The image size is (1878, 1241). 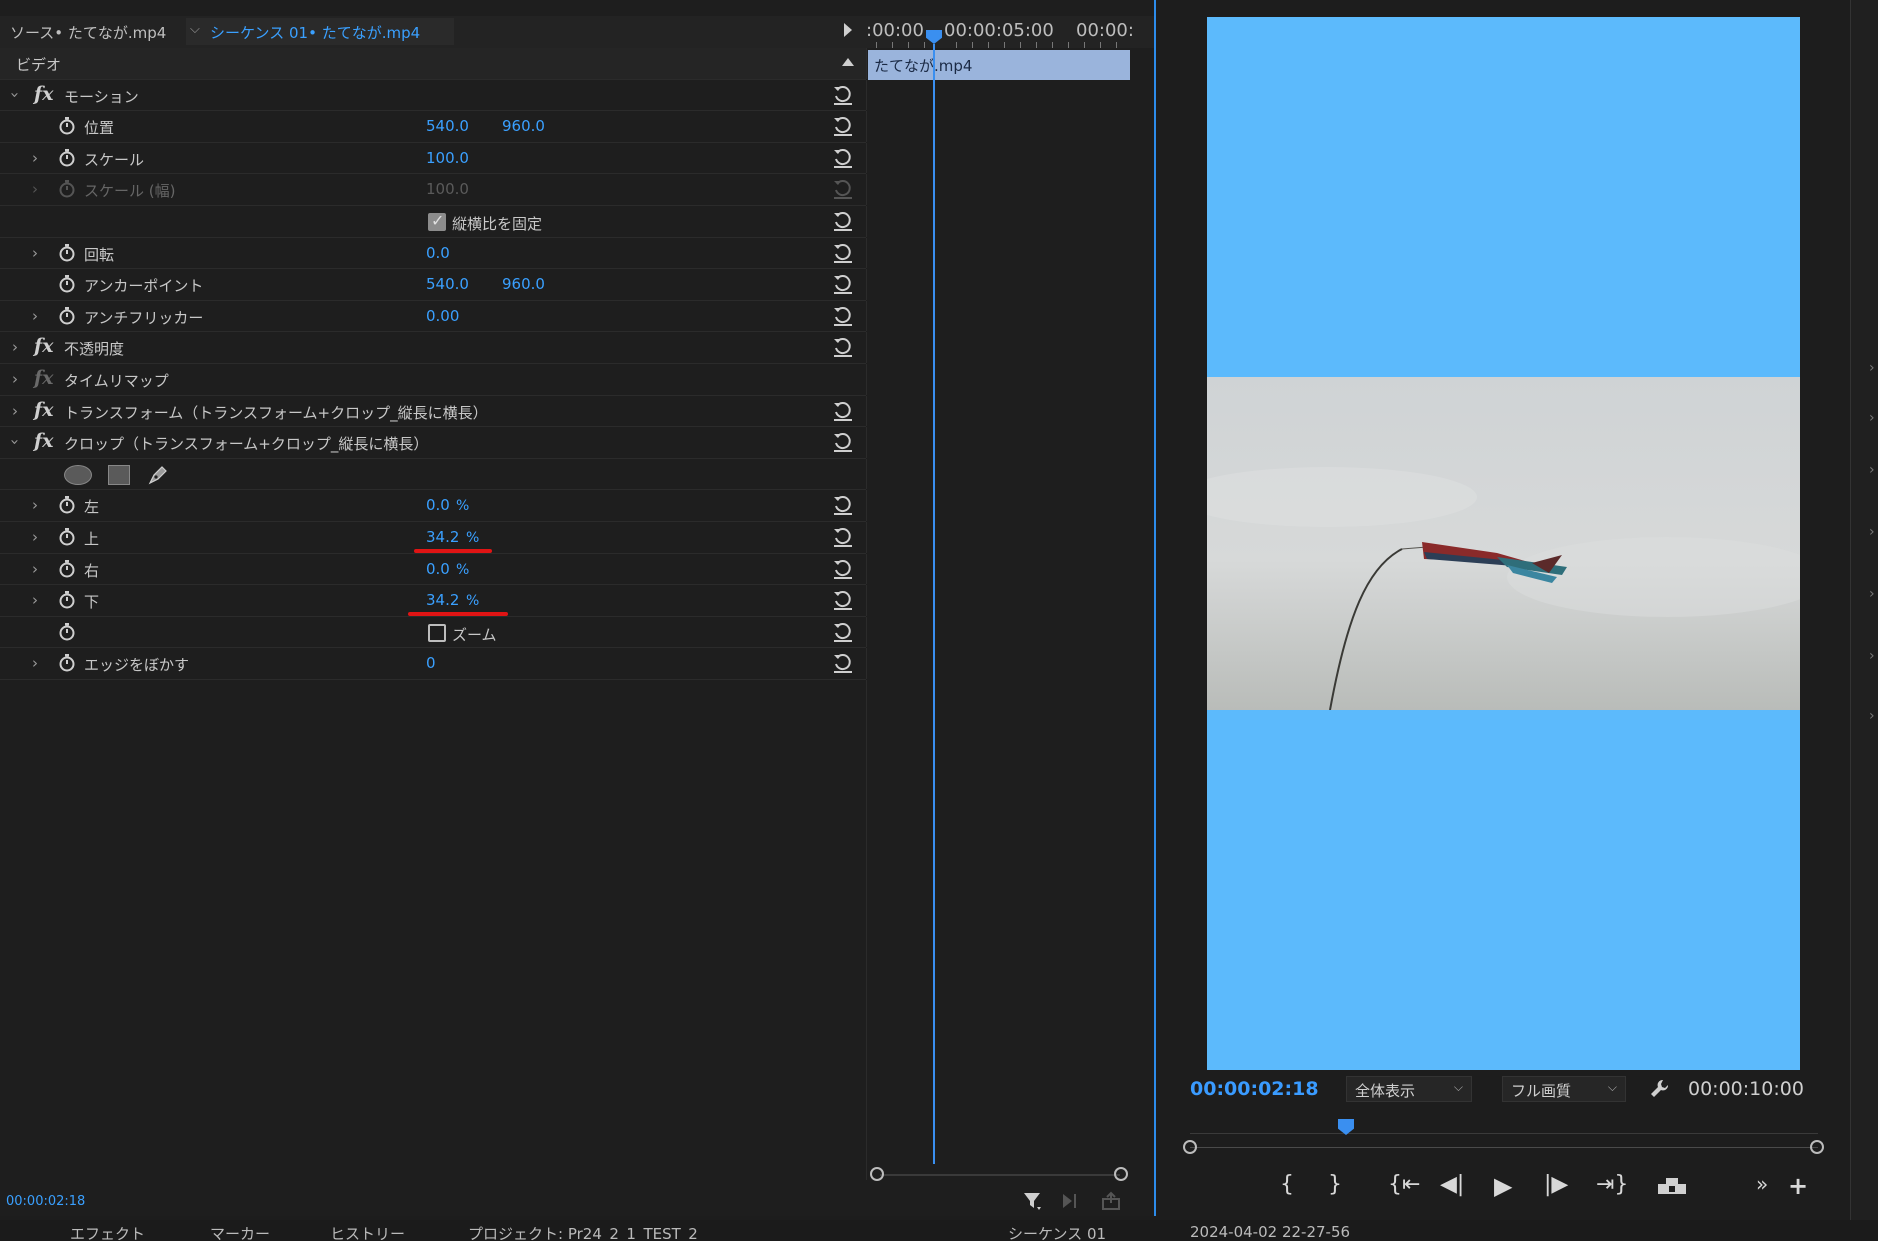 I want to click on filter-icon, so click(x=1033, y=1201).